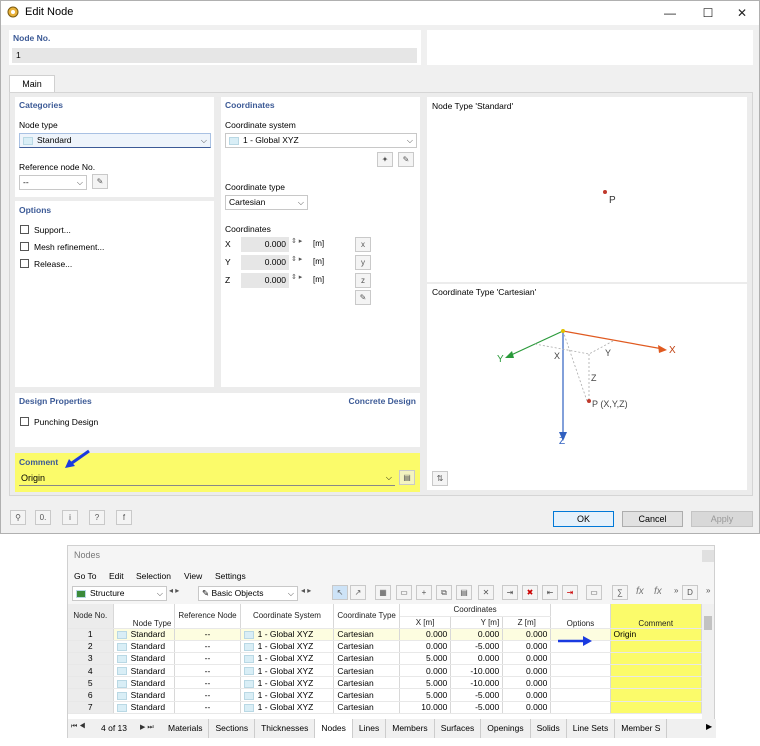 The image size is (760, 746). What do you see at coordinates (85, 576) in the screenshot?
I see `menu-goto: Go To` at bounding box center [85, 576].